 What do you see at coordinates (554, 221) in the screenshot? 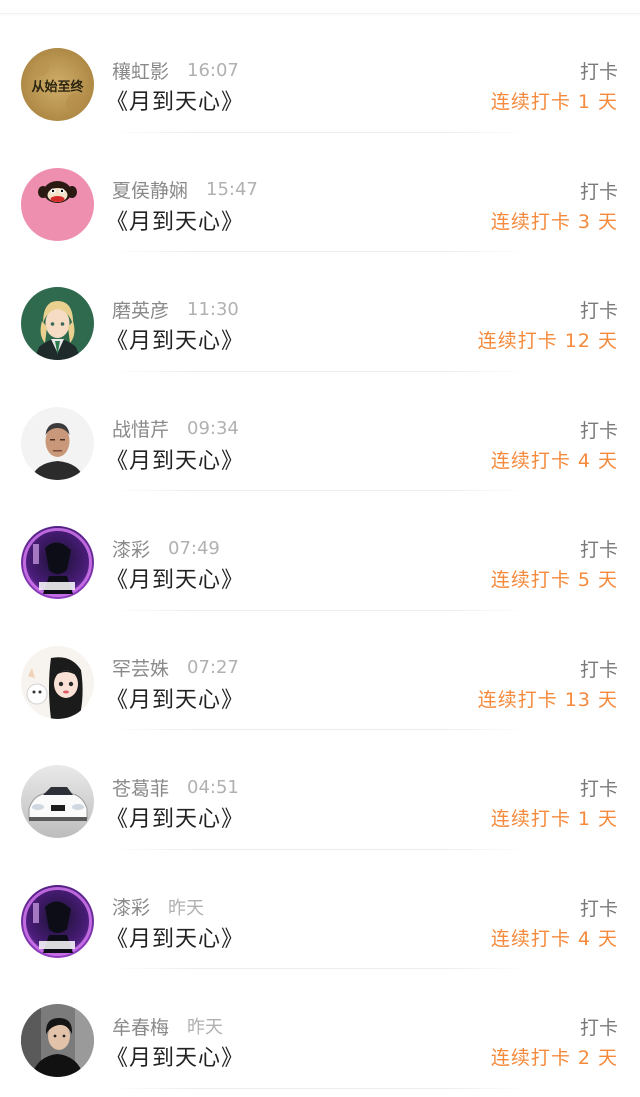
I see `streak-count: 连续打卡 3 天` at bounding box center [554, 221].